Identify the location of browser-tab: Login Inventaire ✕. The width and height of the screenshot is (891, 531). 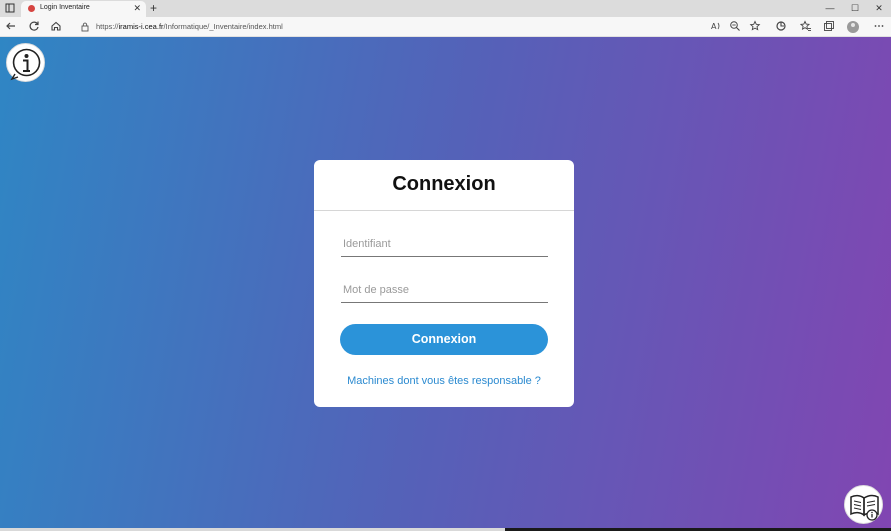
(83, 9).